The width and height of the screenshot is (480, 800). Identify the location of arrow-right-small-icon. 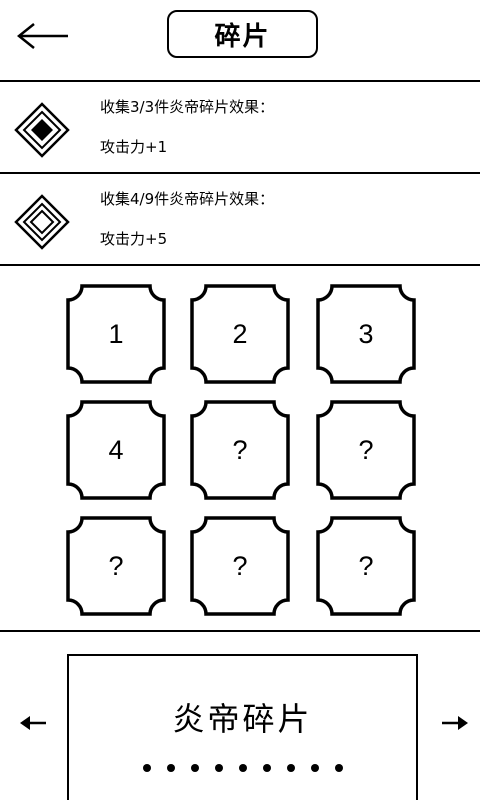
(455, 723).